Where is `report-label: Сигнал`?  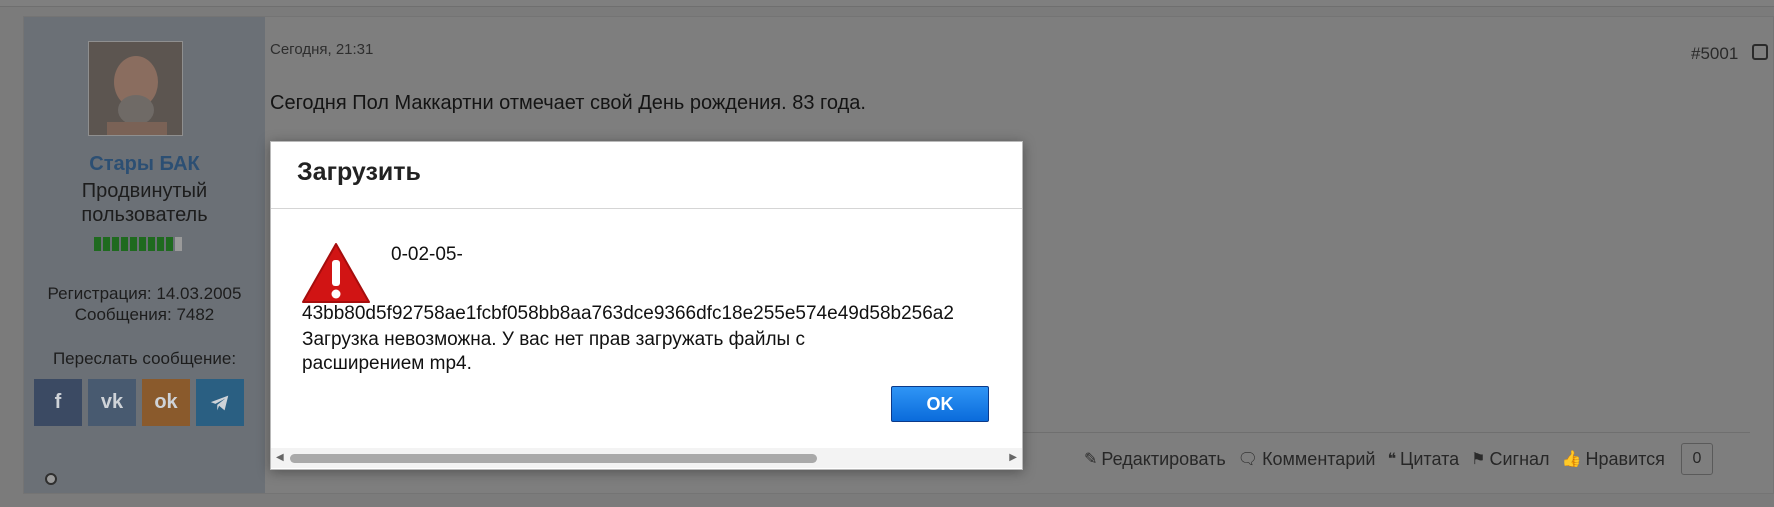 report-label: Сигнал is located at coordinates (1519, 458).